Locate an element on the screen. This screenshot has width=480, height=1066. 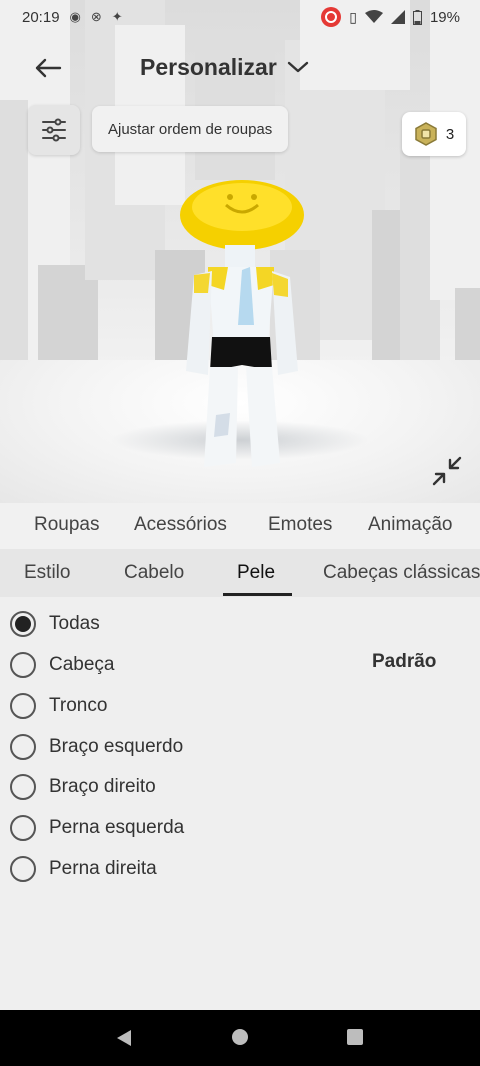
status-bar: 20:19 ◉ ⊗ ✦ ▯ 19% is located at coordinates (240, 17).